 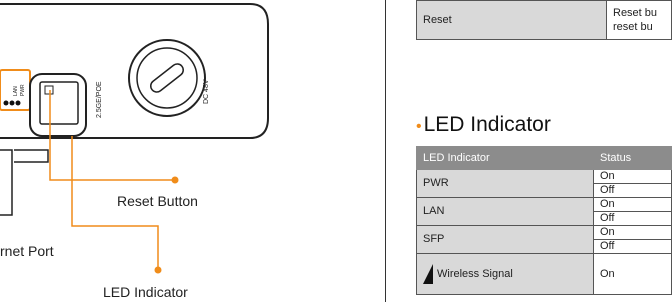 I want to click on table-row: LAN On, so click(x=544, y=211).